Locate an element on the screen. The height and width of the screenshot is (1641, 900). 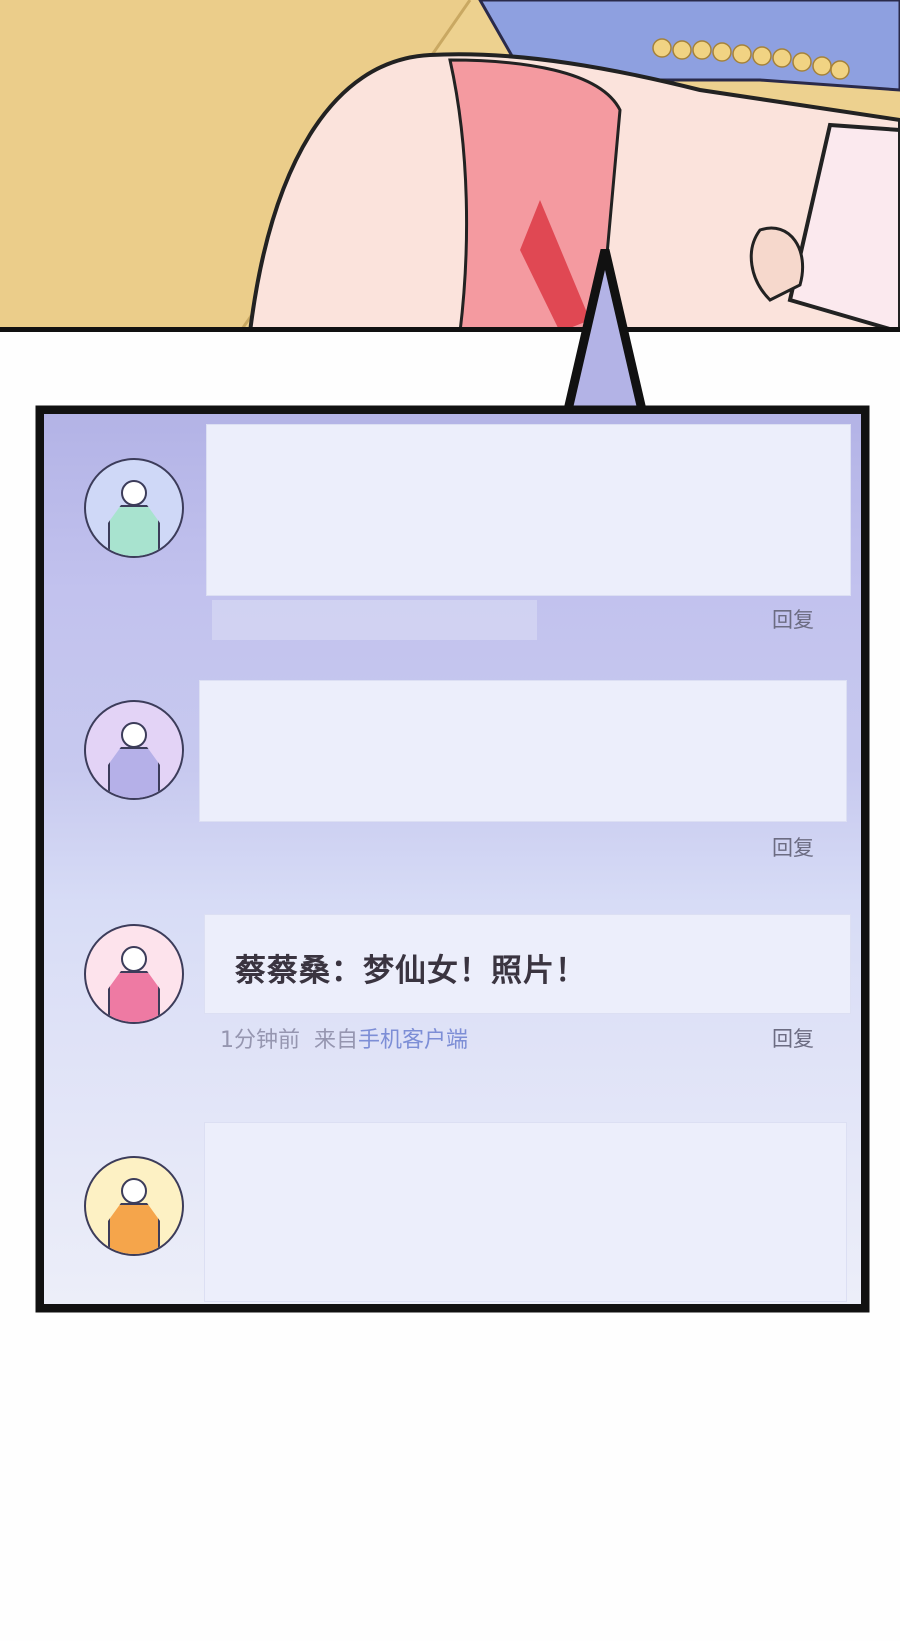
comment-meta: 1分钟前 来自手机客户端 is located at coordinates (344, 1038).